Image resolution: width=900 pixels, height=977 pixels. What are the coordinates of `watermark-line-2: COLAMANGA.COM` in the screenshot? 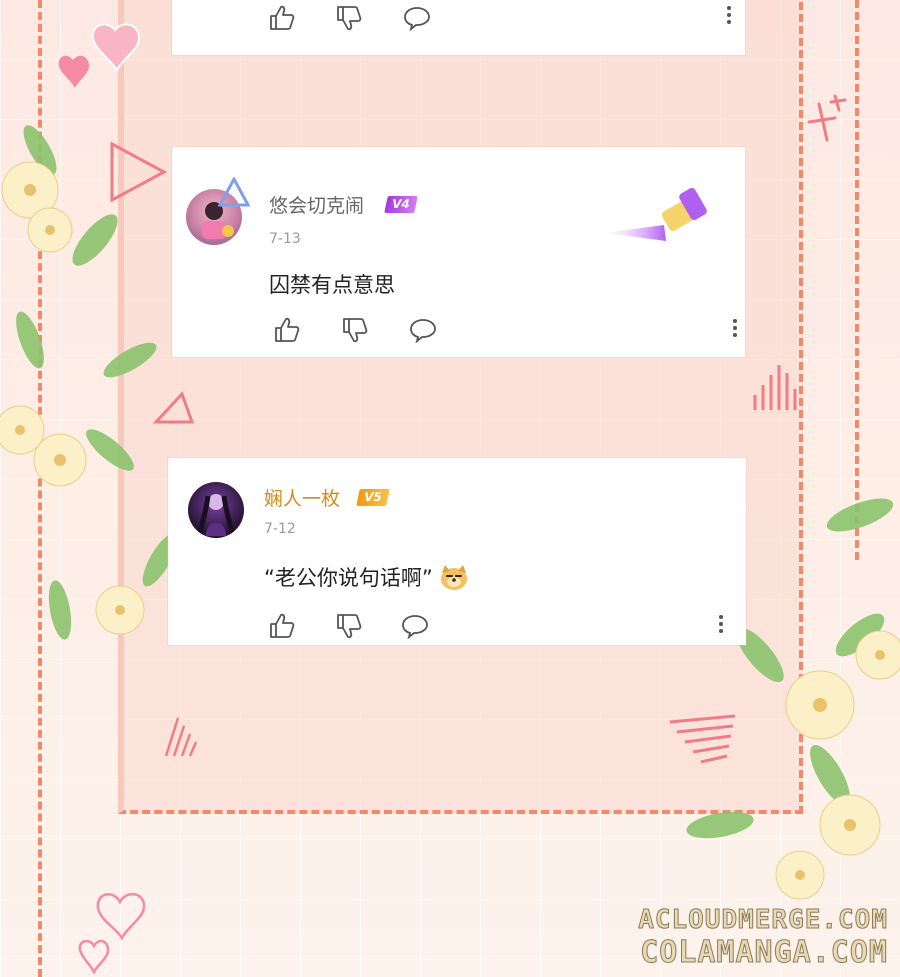 It's located at (764, 953).